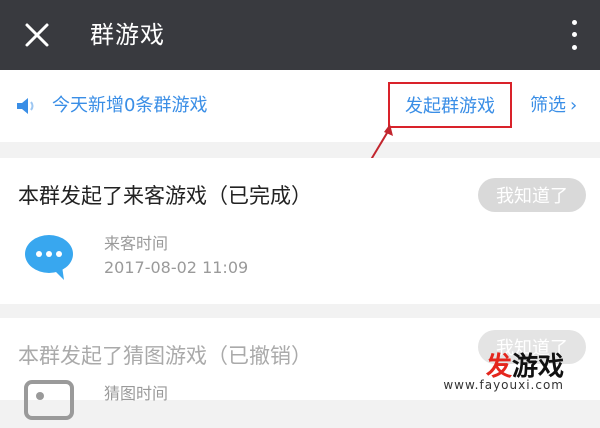 This screenshot has width=600, height=428. I want to click on acknowledge-label: 我知道了, so click(532, 196).